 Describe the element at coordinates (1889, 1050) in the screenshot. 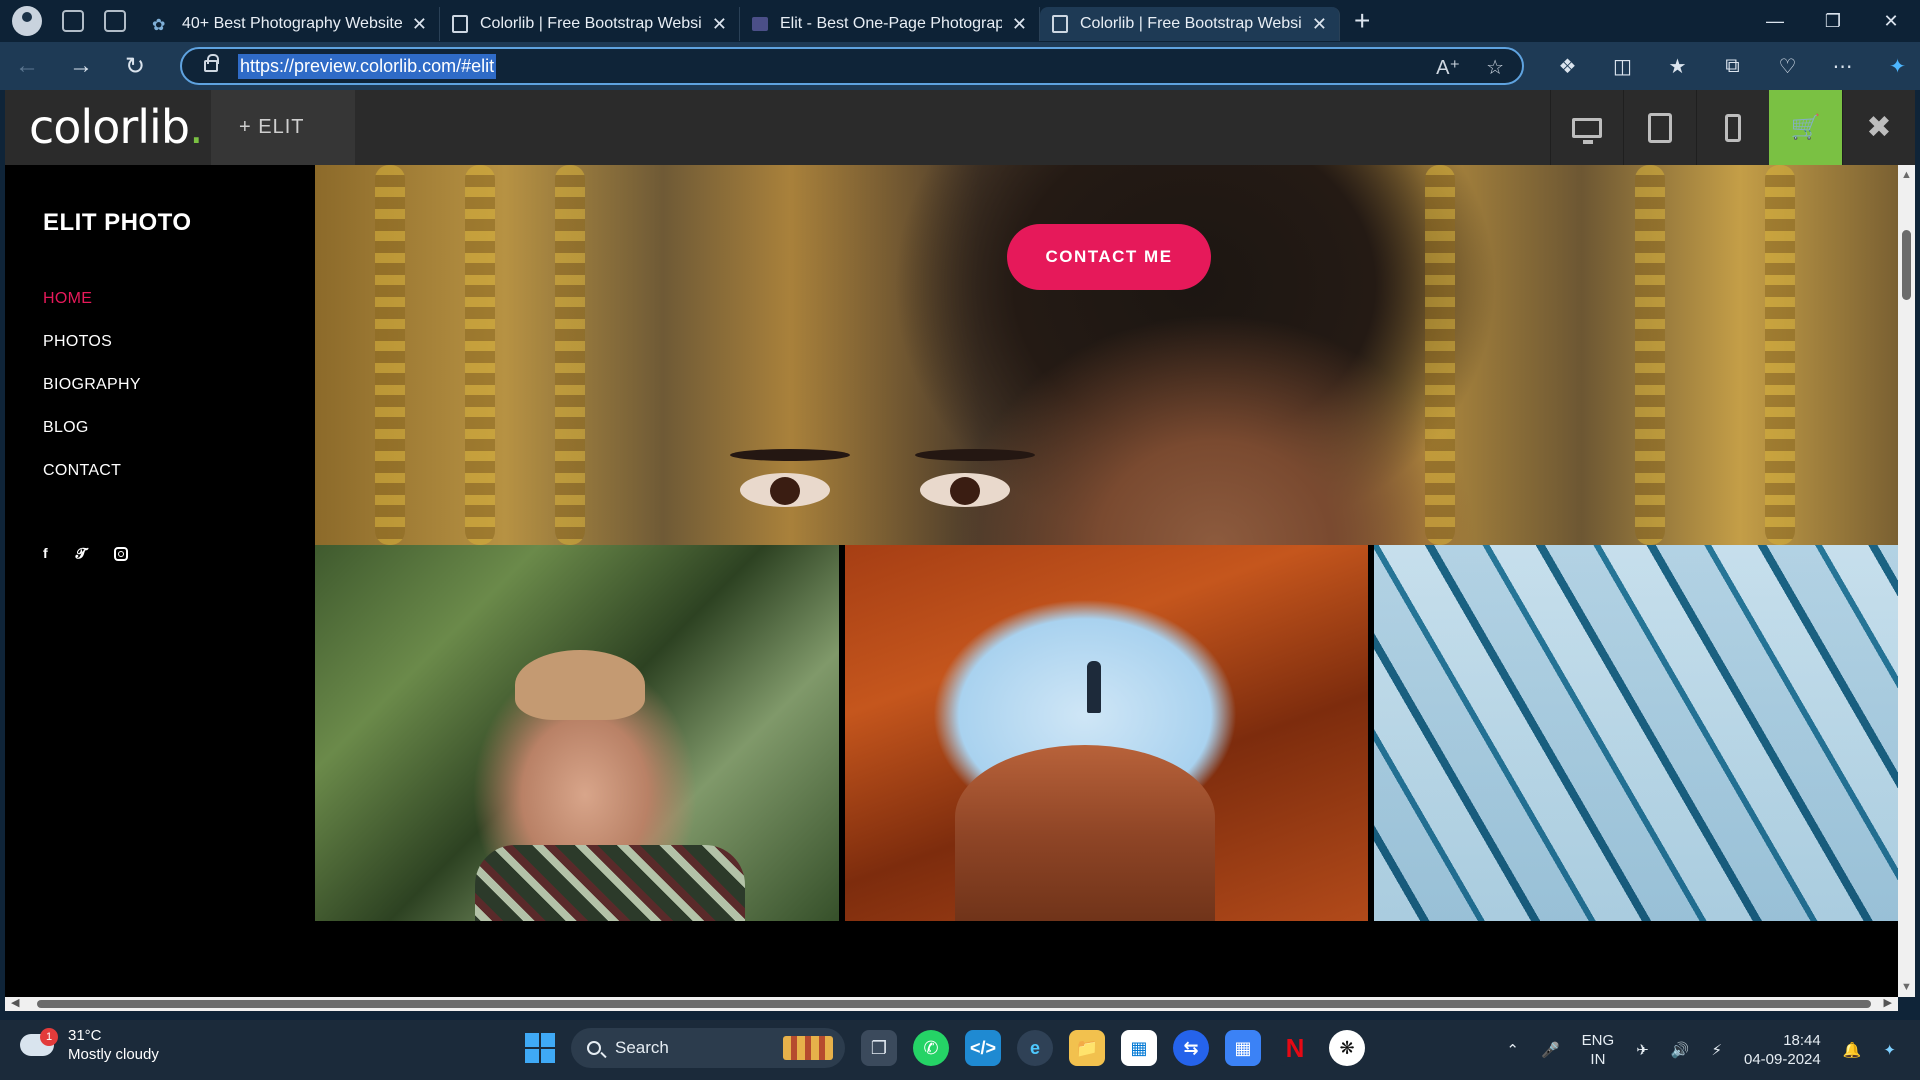

I see `copilot-taskbar-icon: ✦` at that location.